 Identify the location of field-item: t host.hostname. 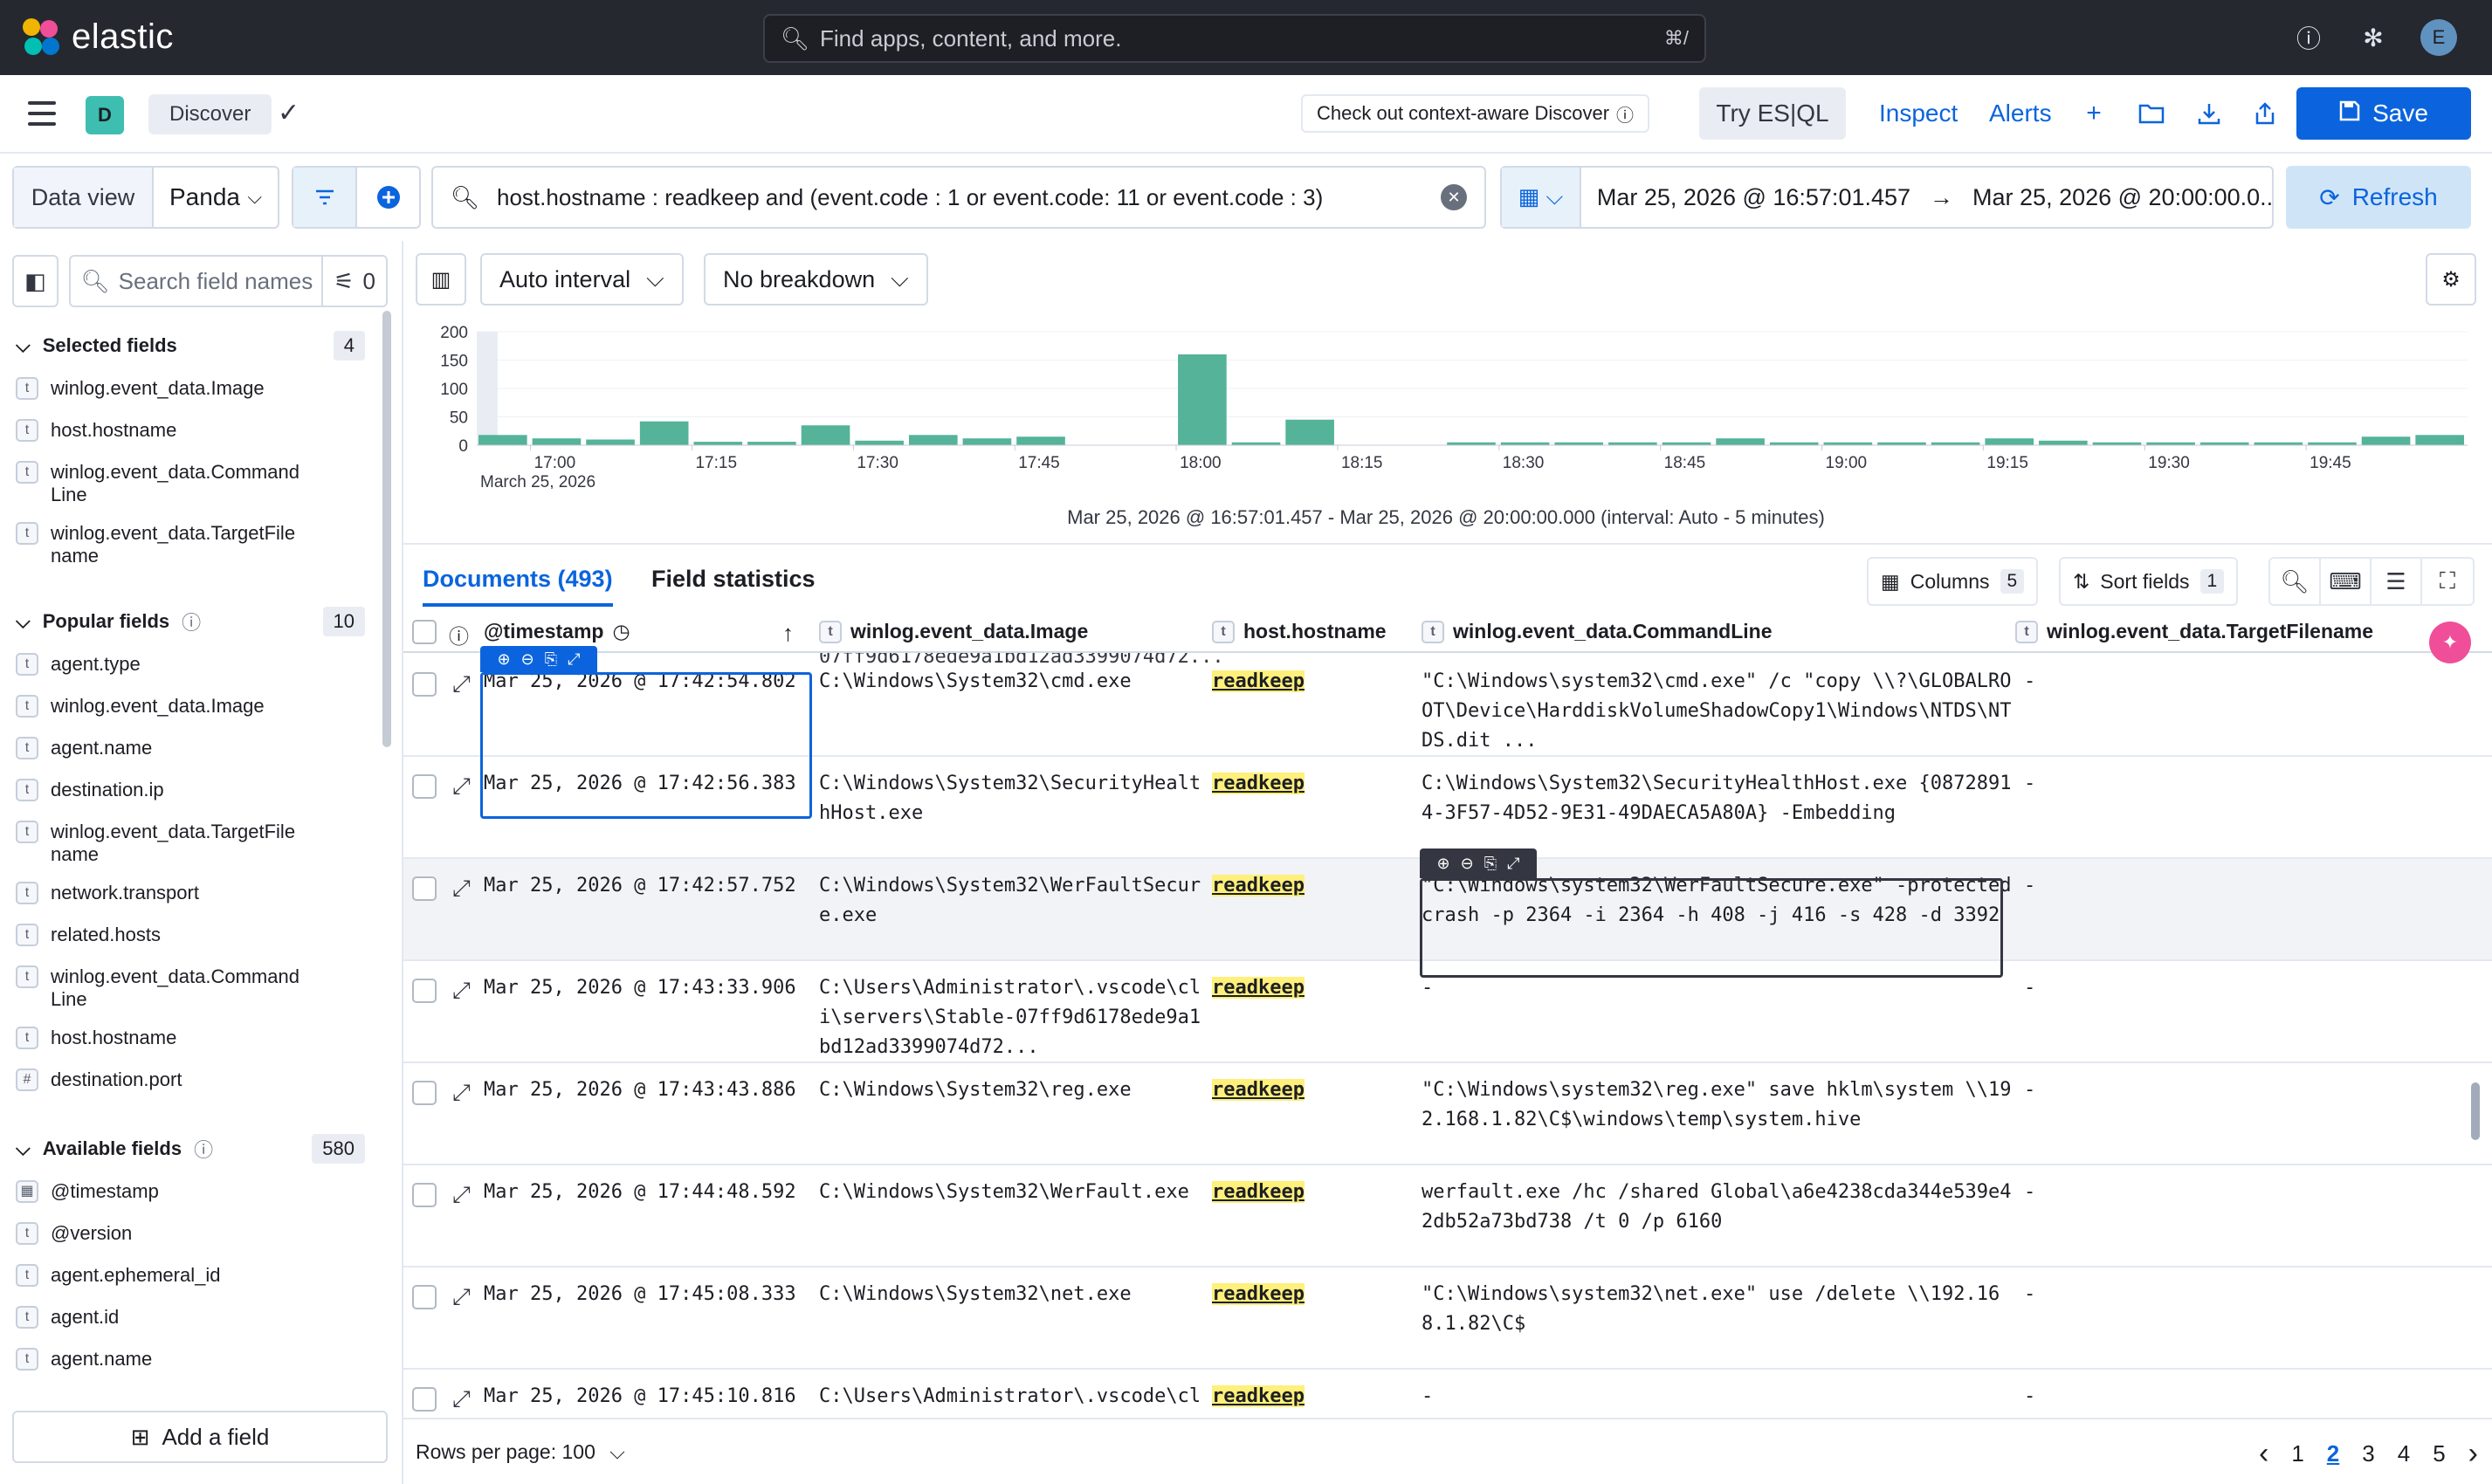
(191, 431).